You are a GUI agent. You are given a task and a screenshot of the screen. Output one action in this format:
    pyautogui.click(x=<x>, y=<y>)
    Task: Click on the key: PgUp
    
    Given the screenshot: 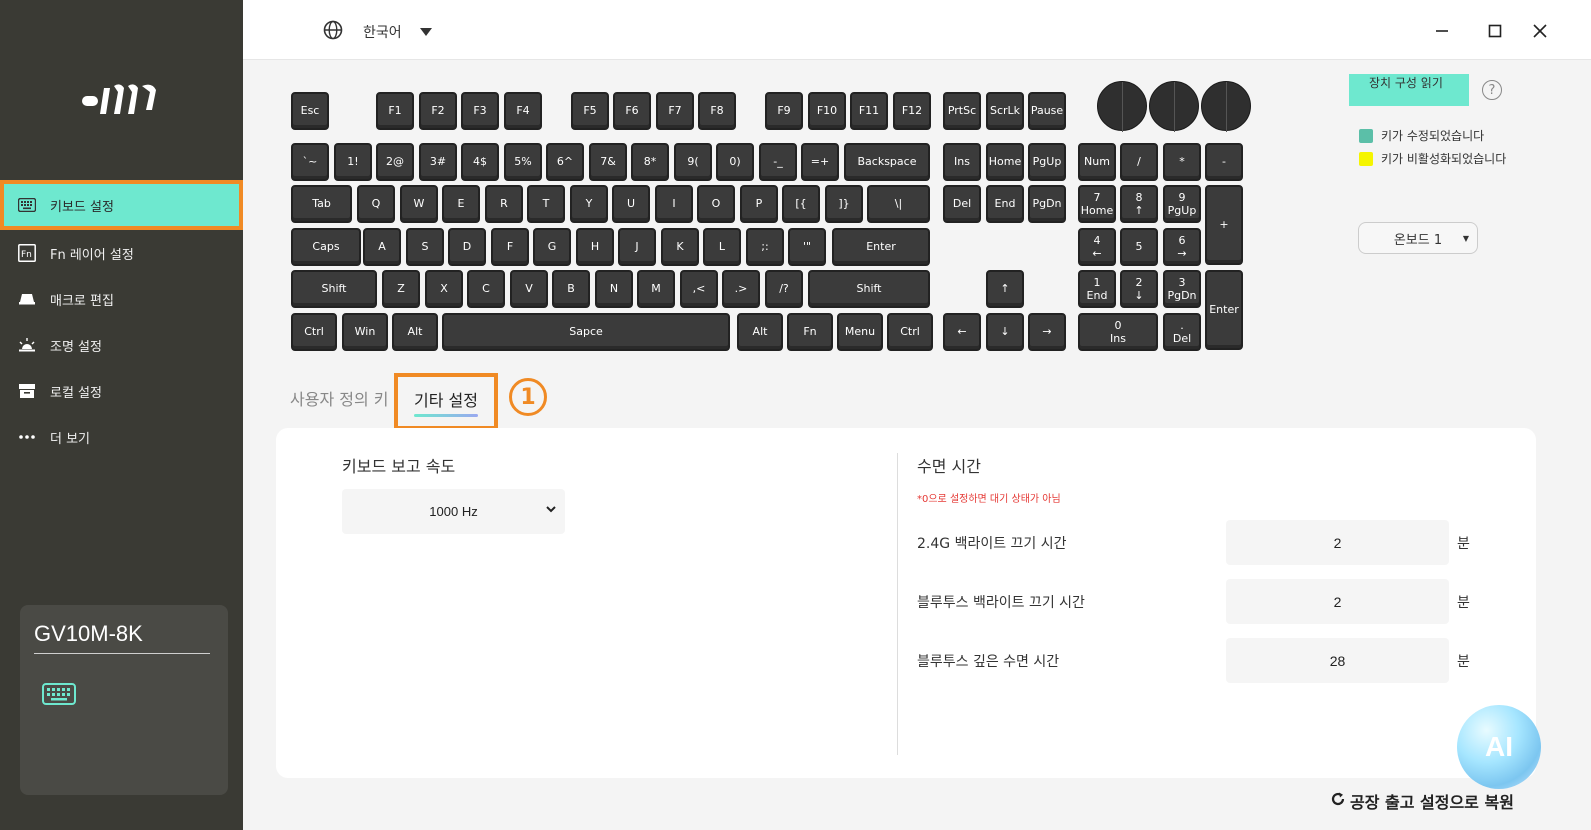 What is the action you would take?
    pyautogui.click(x=1047, y=162)
    